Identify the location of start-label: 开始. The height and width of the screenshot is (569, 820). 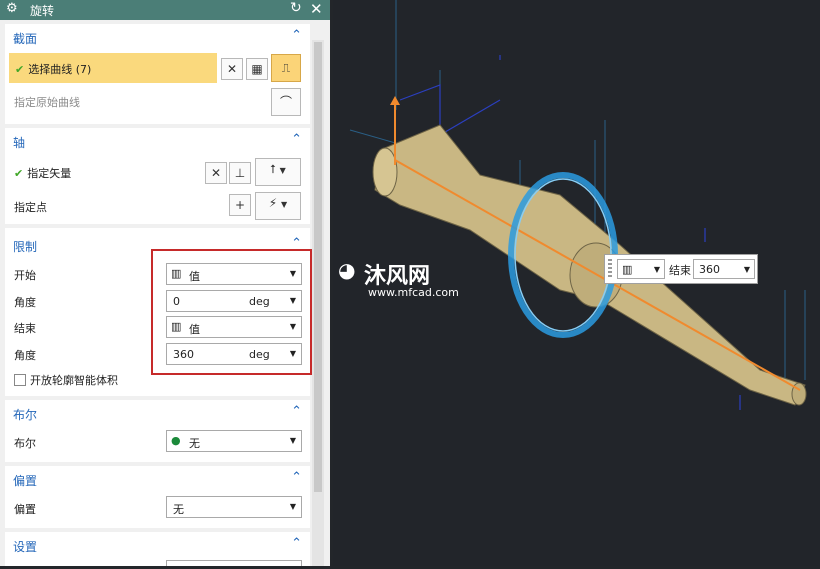
(25, 275).